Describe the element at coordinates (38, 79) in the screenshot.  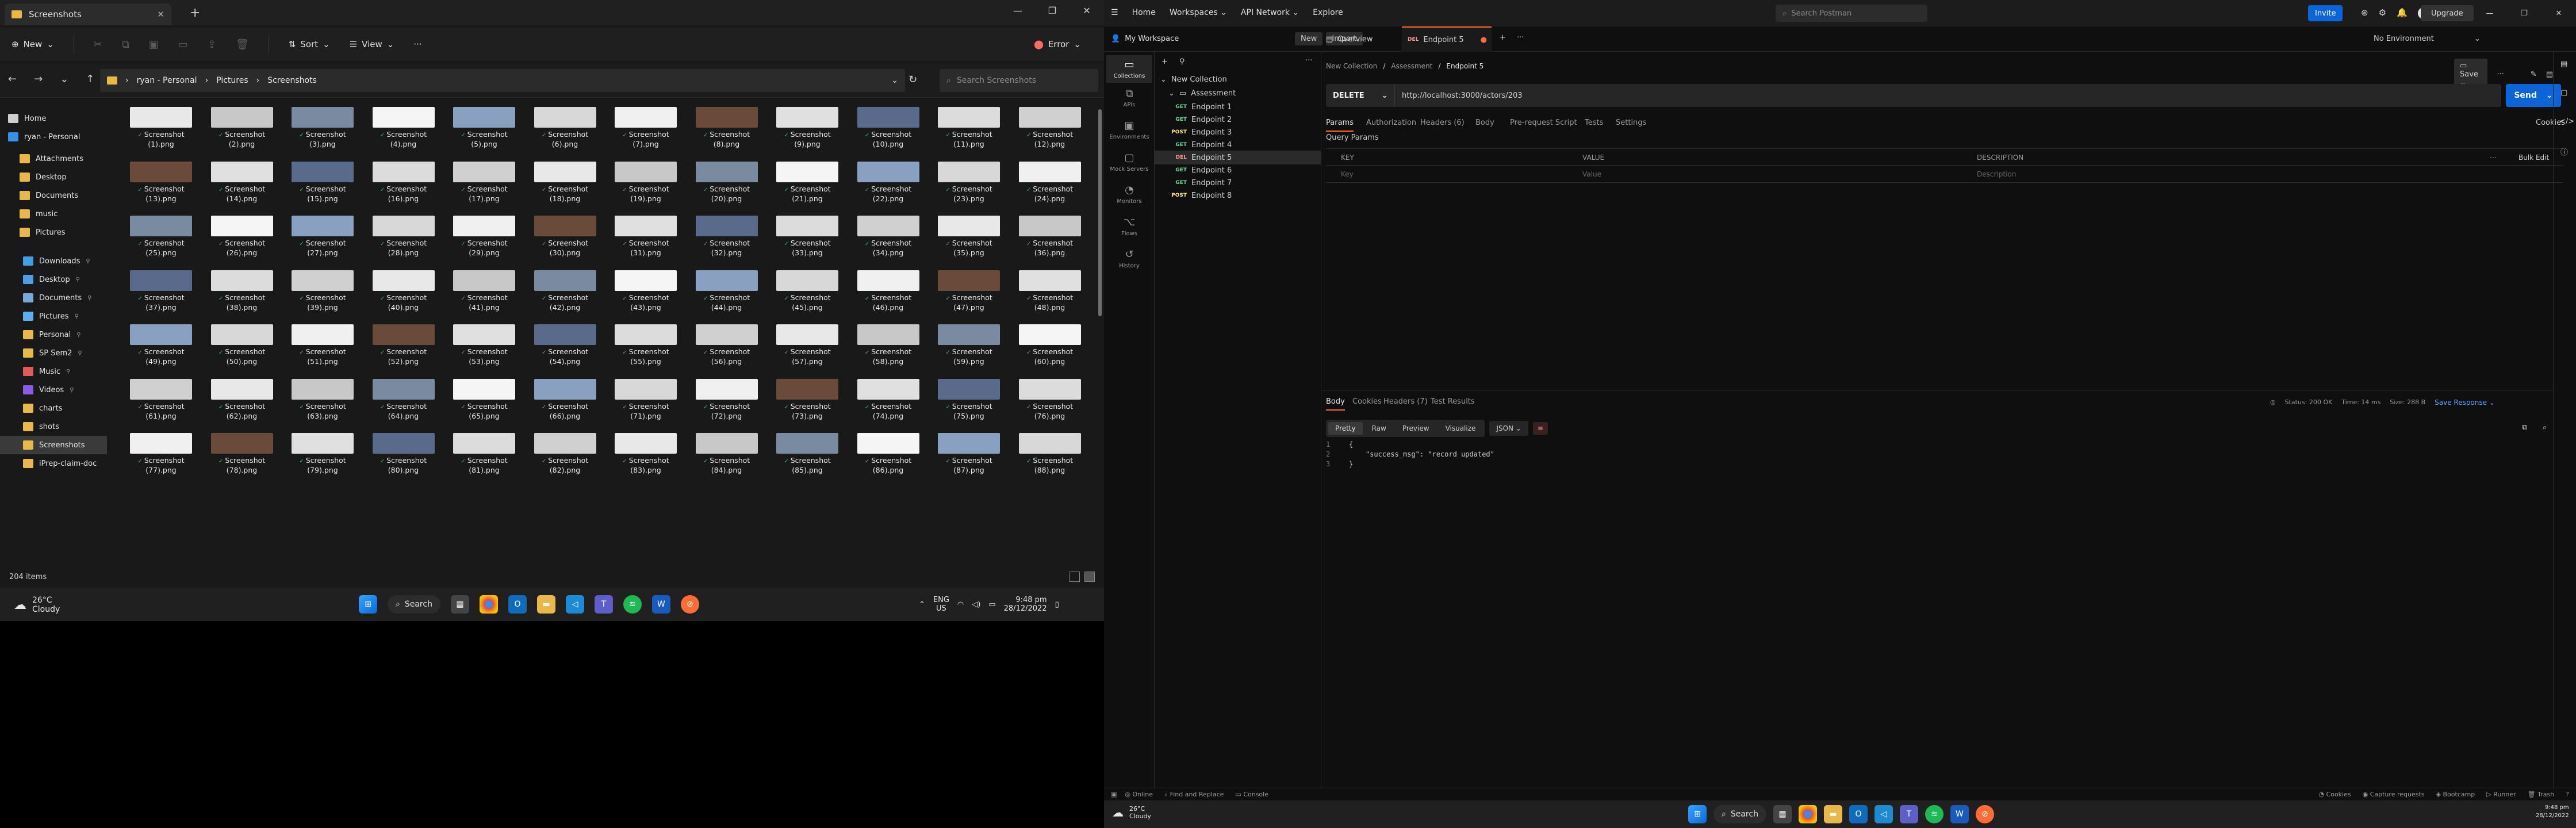
I see `forward-arrow-icon: →` at that location.